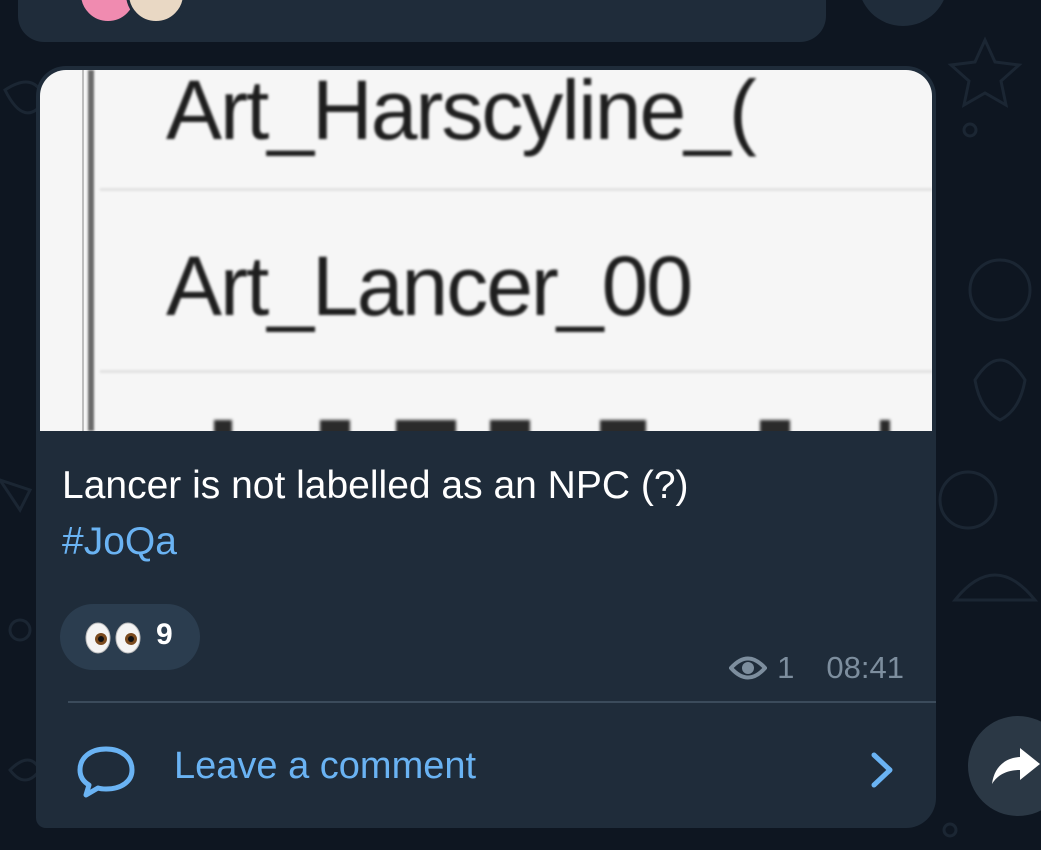  What do you see at coordinates (325, 766) in the screenshot?
I see `leave-comment-label: Leave a comment` at bounding box center [325, 766].